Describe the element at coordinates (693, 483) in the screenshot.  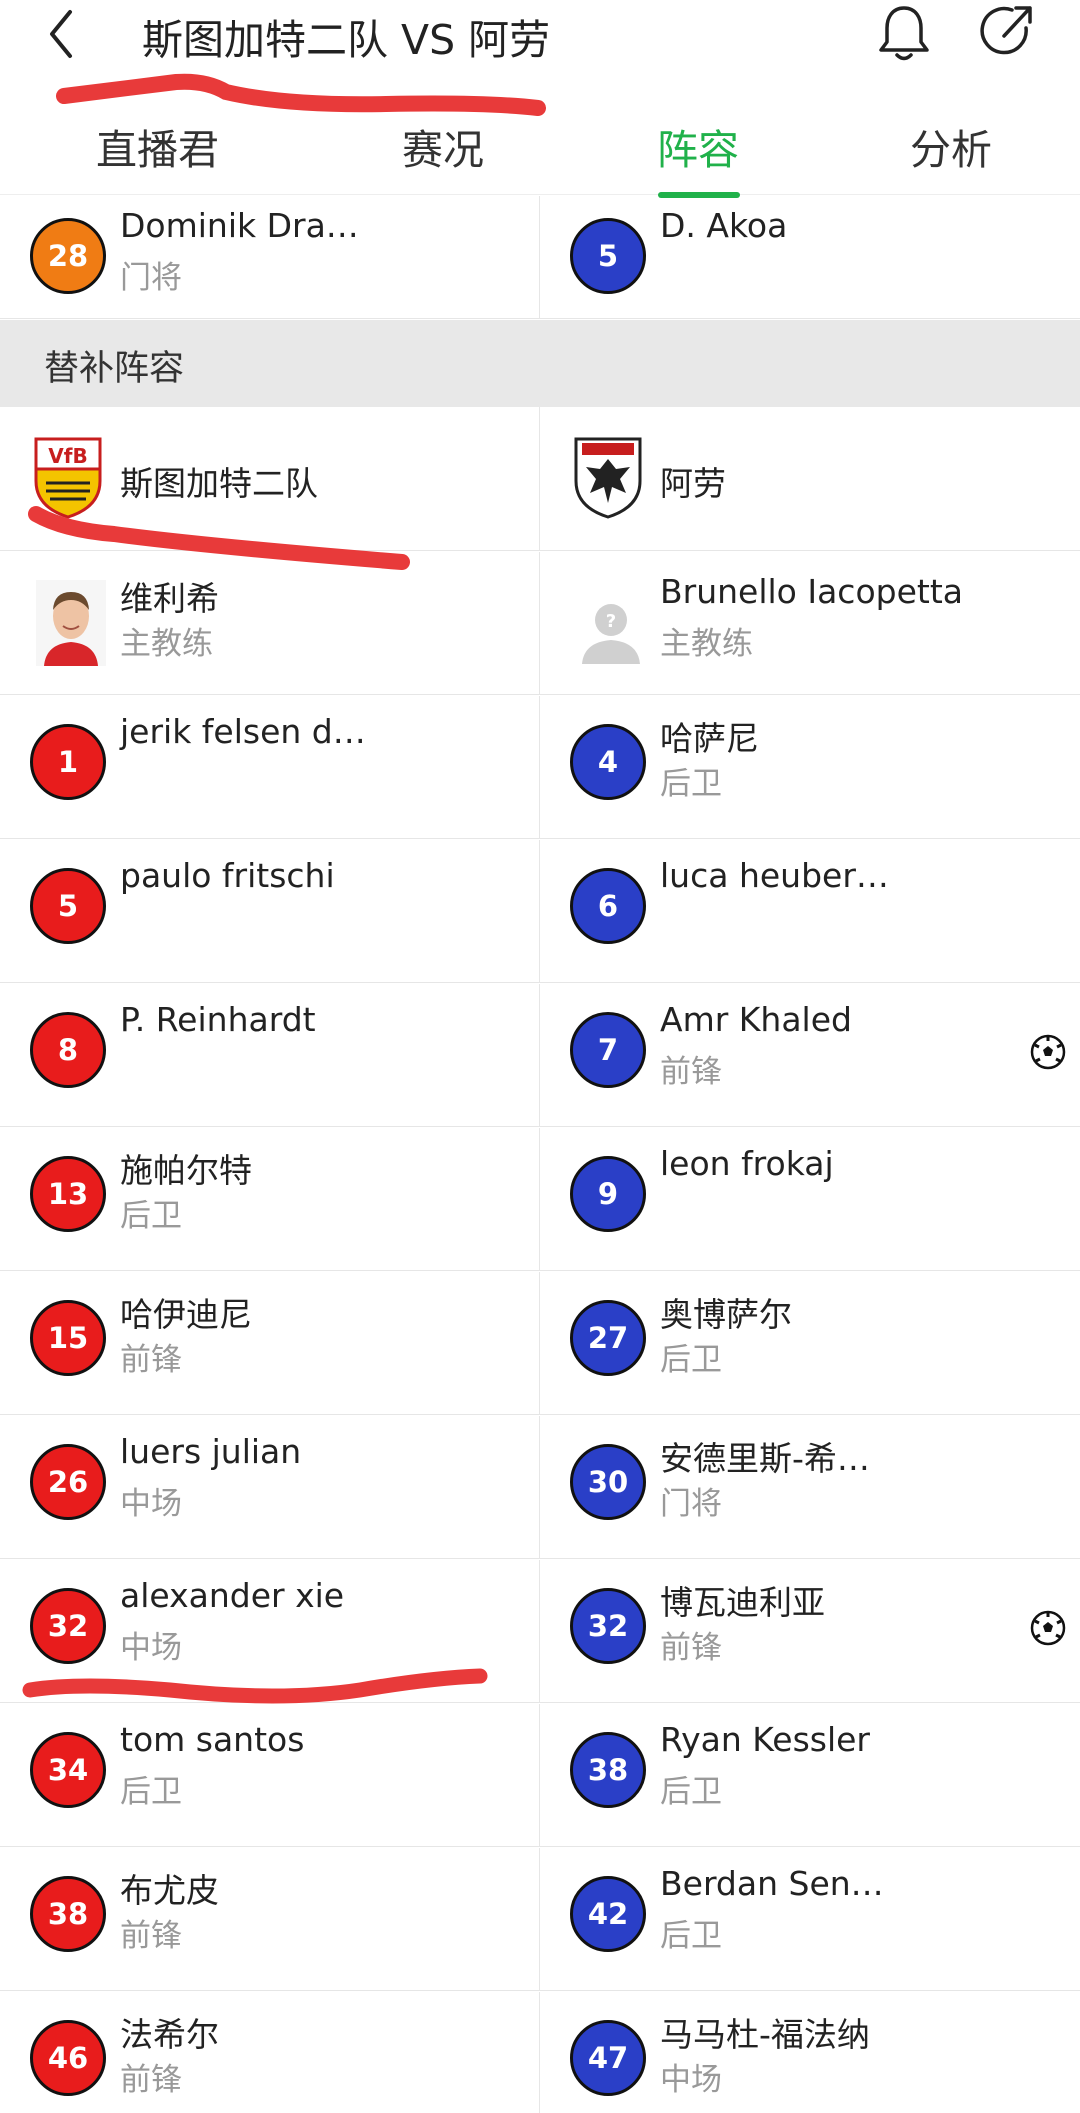
I see `away-team-name: 阿劳` at that location.